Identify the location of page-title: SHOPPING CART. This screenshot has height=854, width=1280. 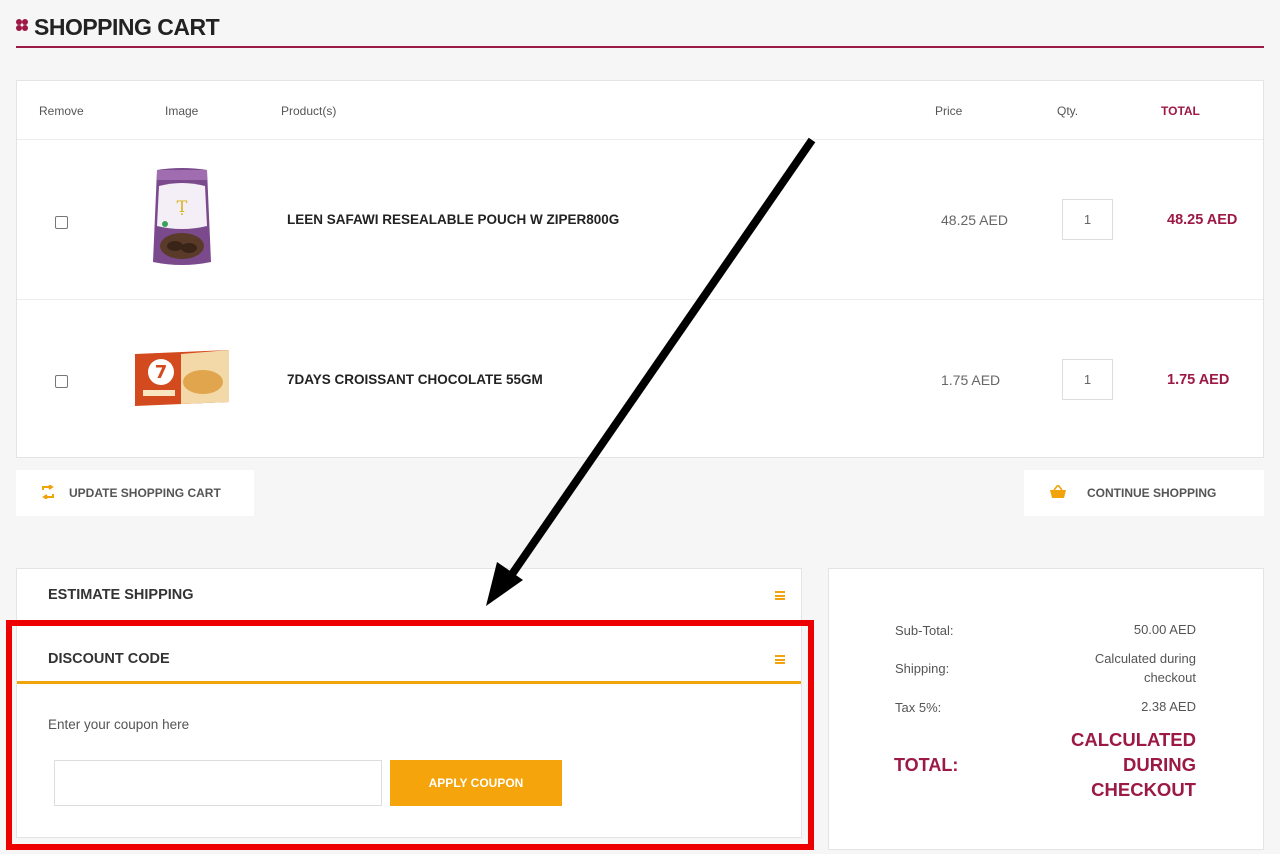
(127, 27).